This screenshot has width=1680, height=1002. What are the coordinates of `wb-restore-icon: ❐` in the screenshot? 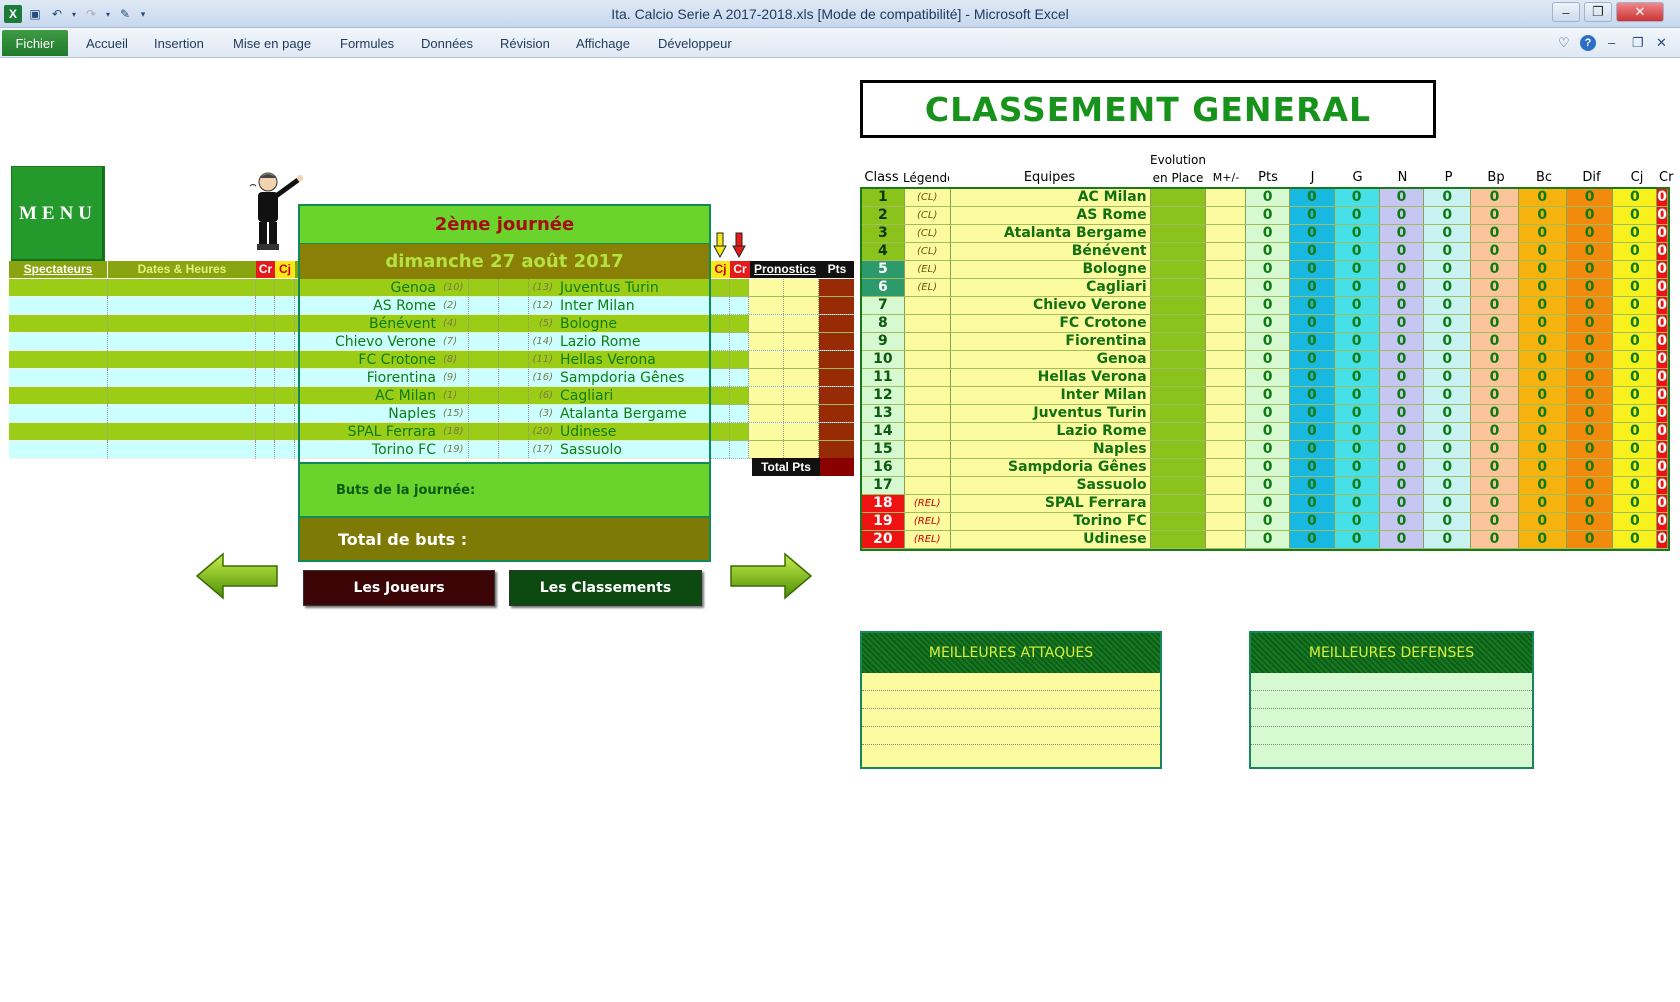 It's located at (1638, 43).